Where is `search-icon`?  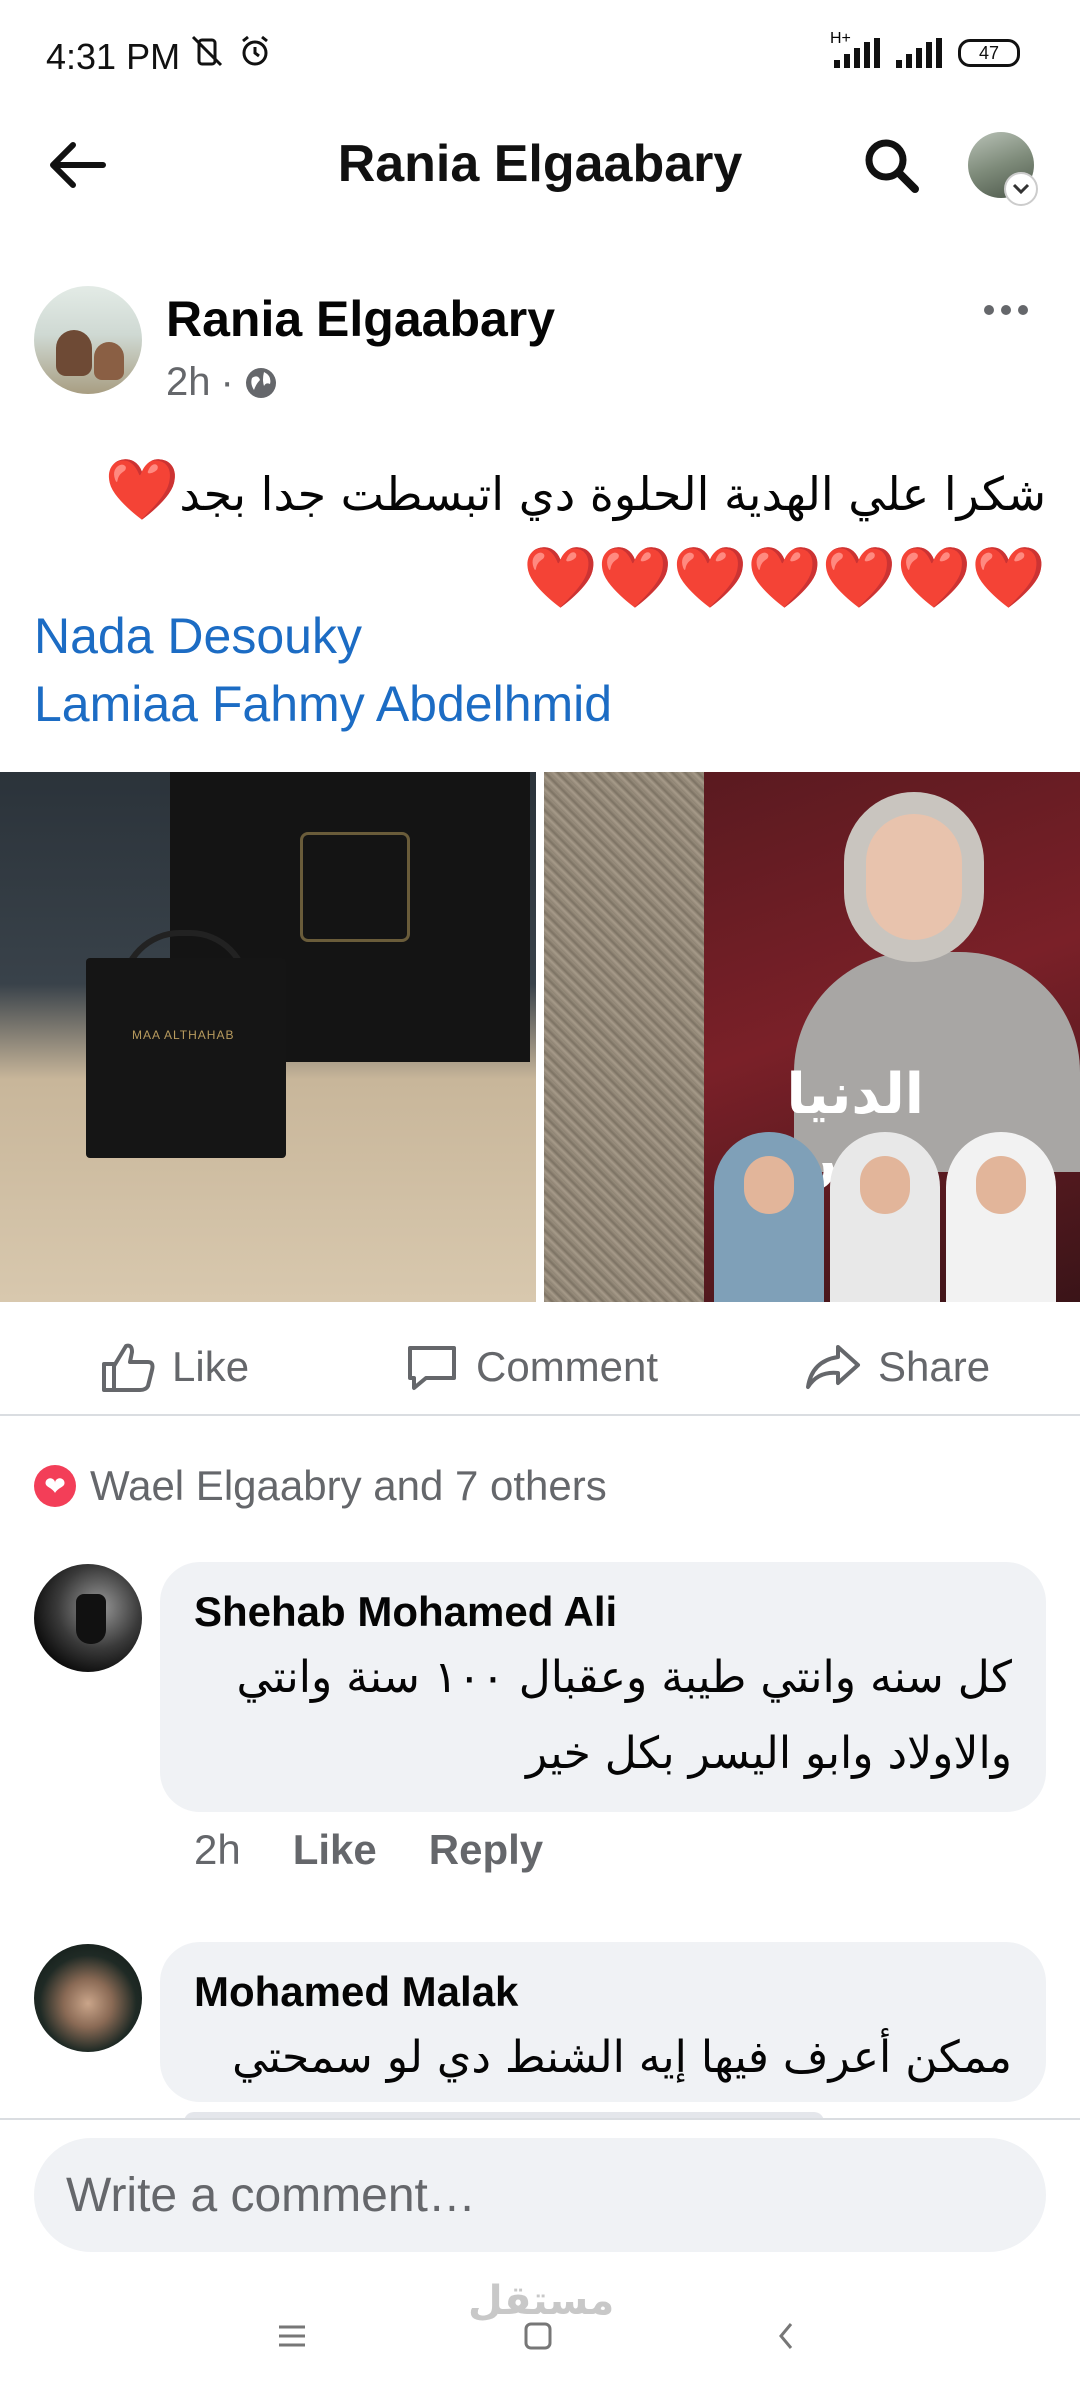 search-icon is located at coordinates (892, 166).